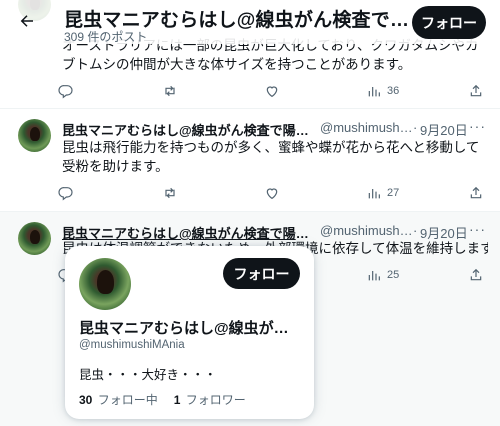 The width and height of the screenshot is (500, 426). What do you see at coordinates (271, 157) in the screenshot?
I see `tweet-text: 昆虫は飛行能力を持つものが多く、蜜蜂や蝶が花から花へと移動して受粉を助けます。` at bounding box center [271, 157].